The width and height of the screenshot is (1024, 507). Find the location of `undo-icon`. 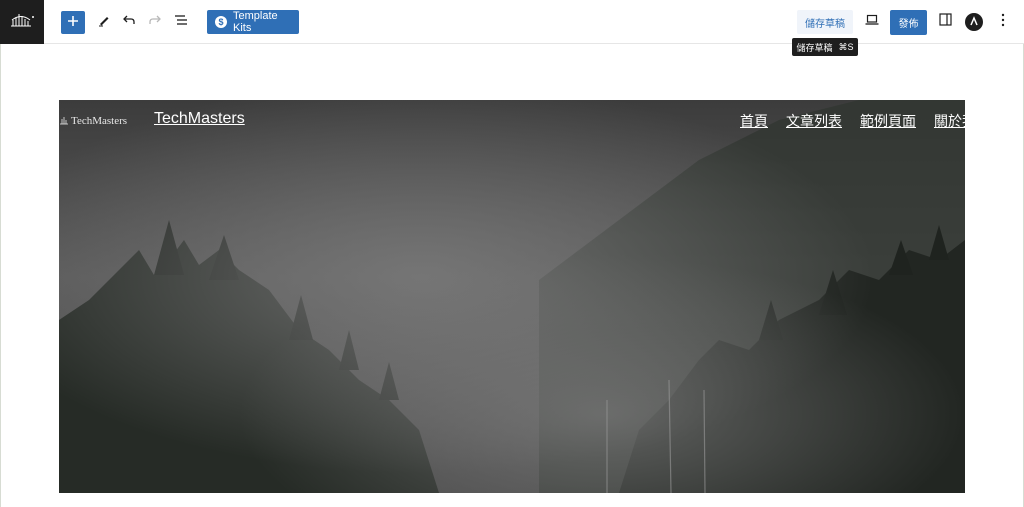

undo-icon is located at coordinates (129, 22).